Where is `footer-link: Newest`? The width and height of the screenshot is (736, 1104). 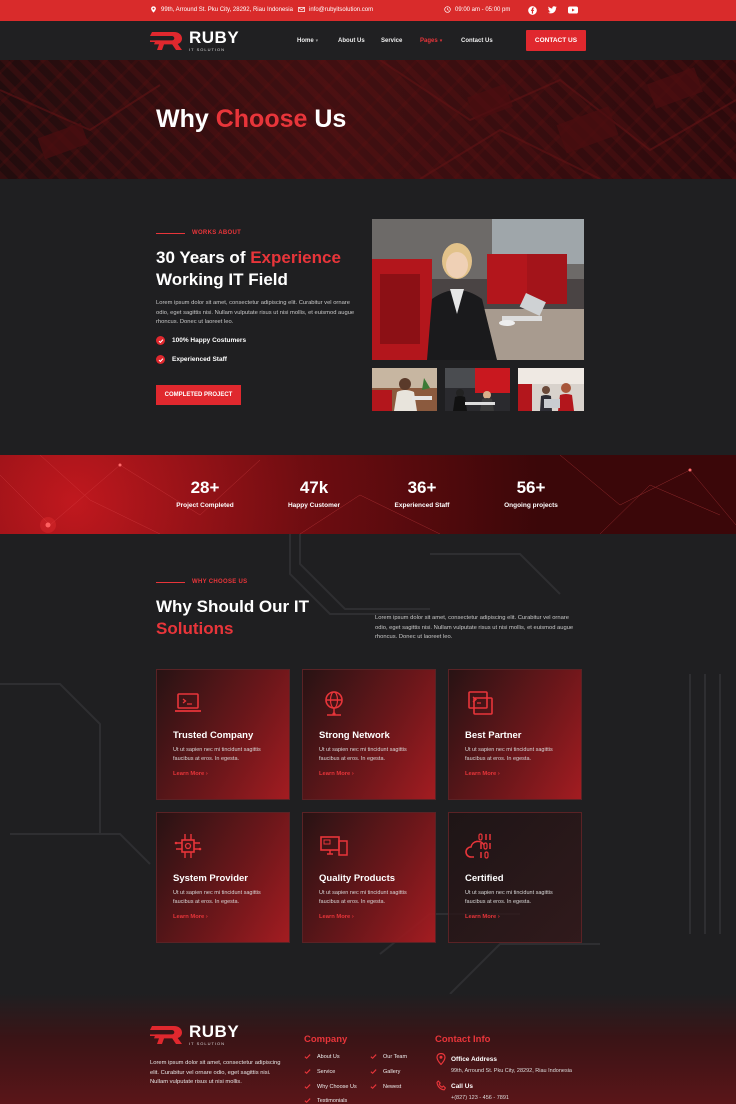
footer-link: Newest is located at coordinates (385, 1086).